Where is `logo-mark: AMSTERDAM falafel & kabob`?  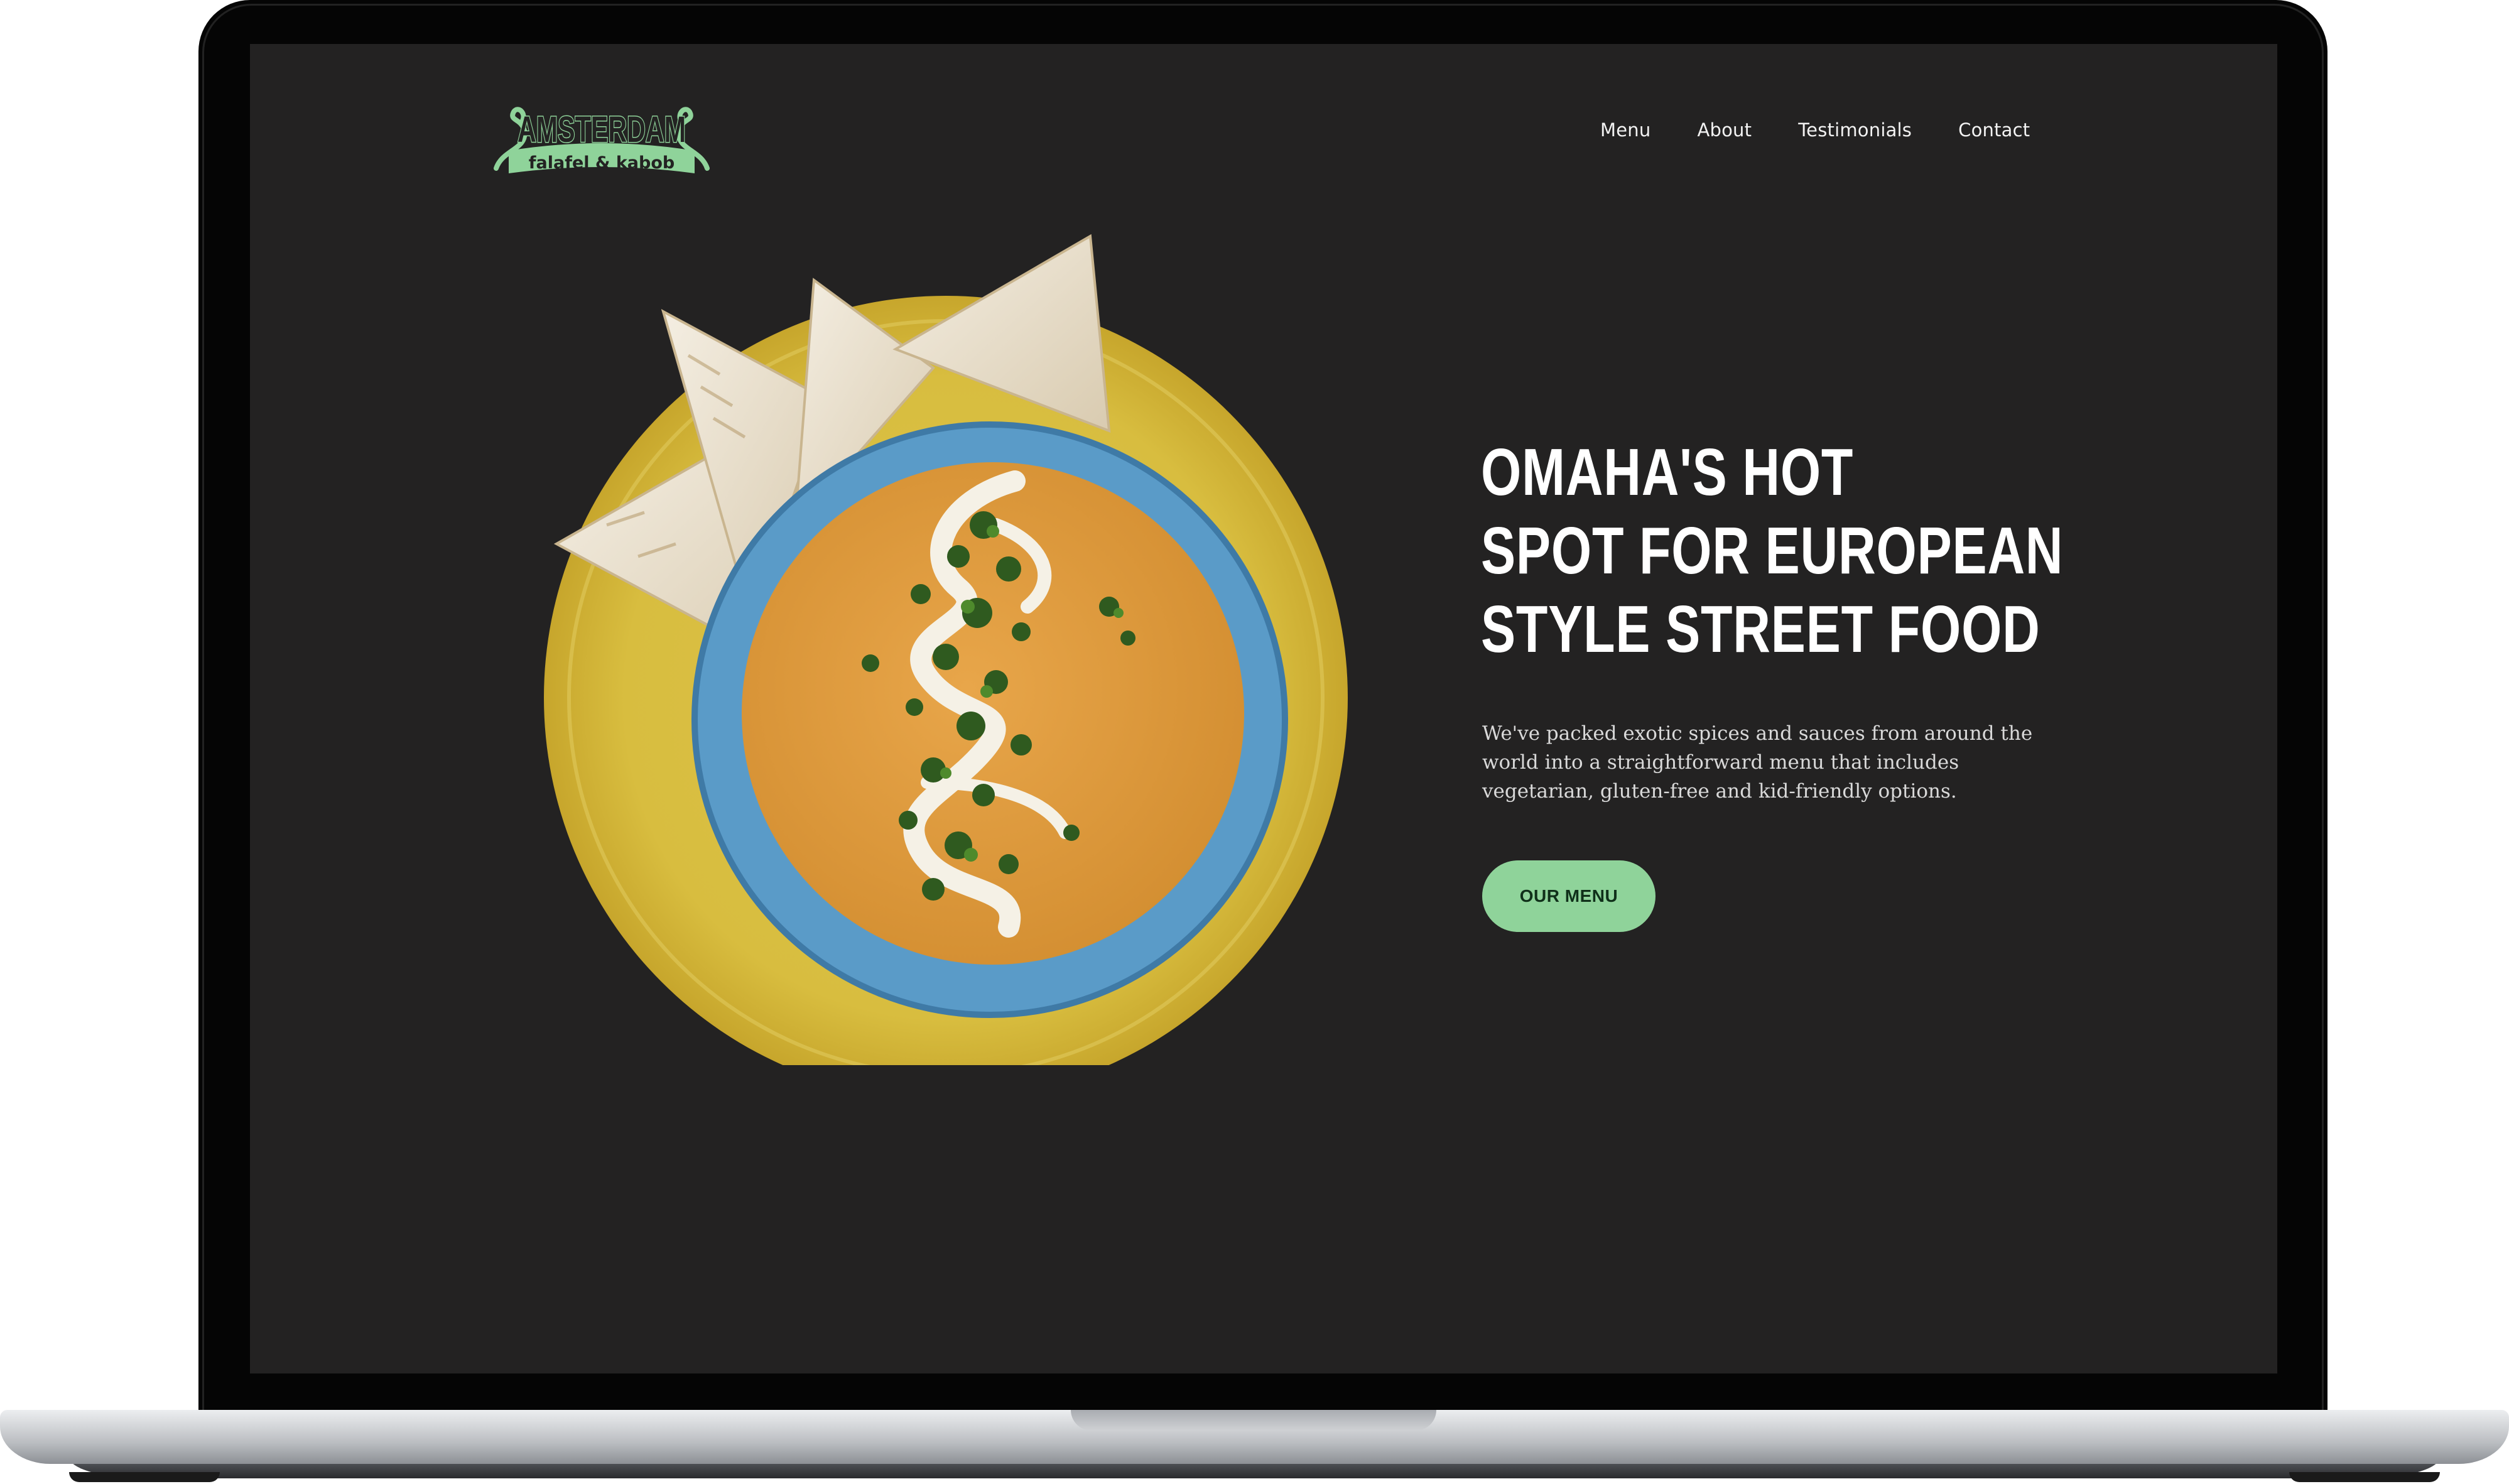 logo-mark: AMSTERDAM falafel & kabob is located at coordinates (602, 140).